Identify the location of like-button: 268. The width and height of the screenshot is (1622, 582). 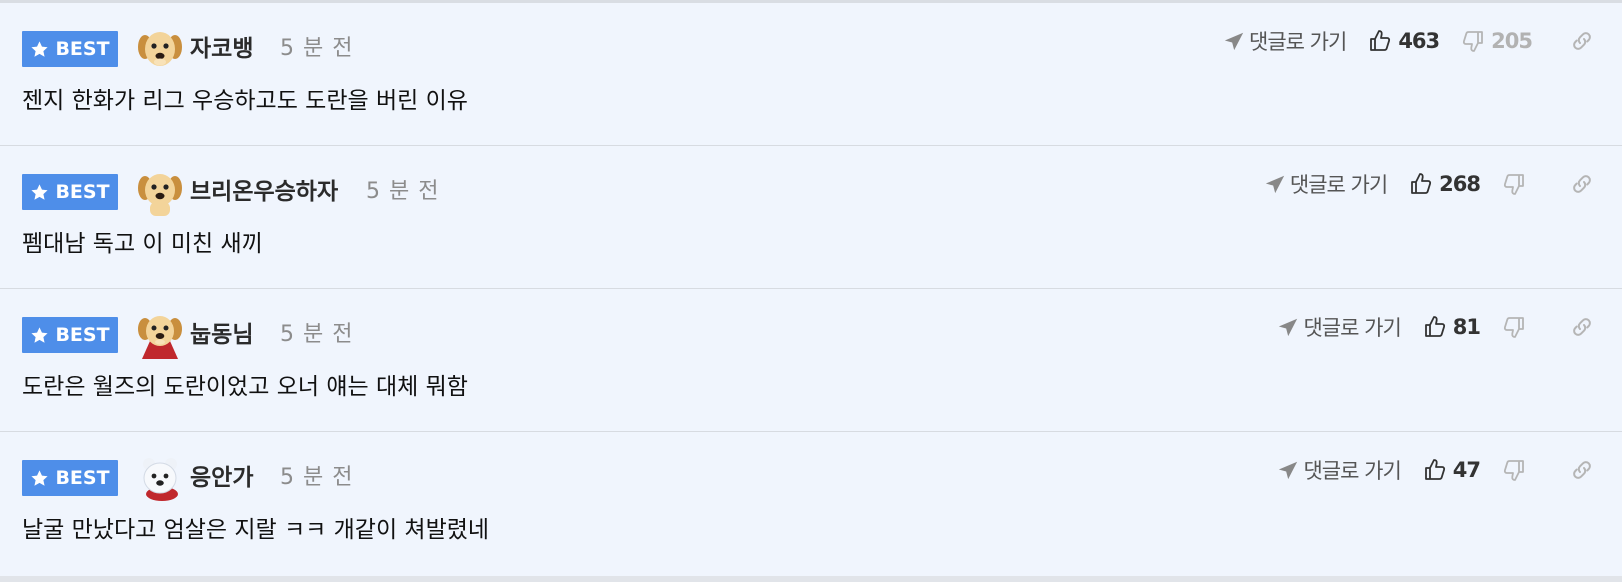
(1445, 184).